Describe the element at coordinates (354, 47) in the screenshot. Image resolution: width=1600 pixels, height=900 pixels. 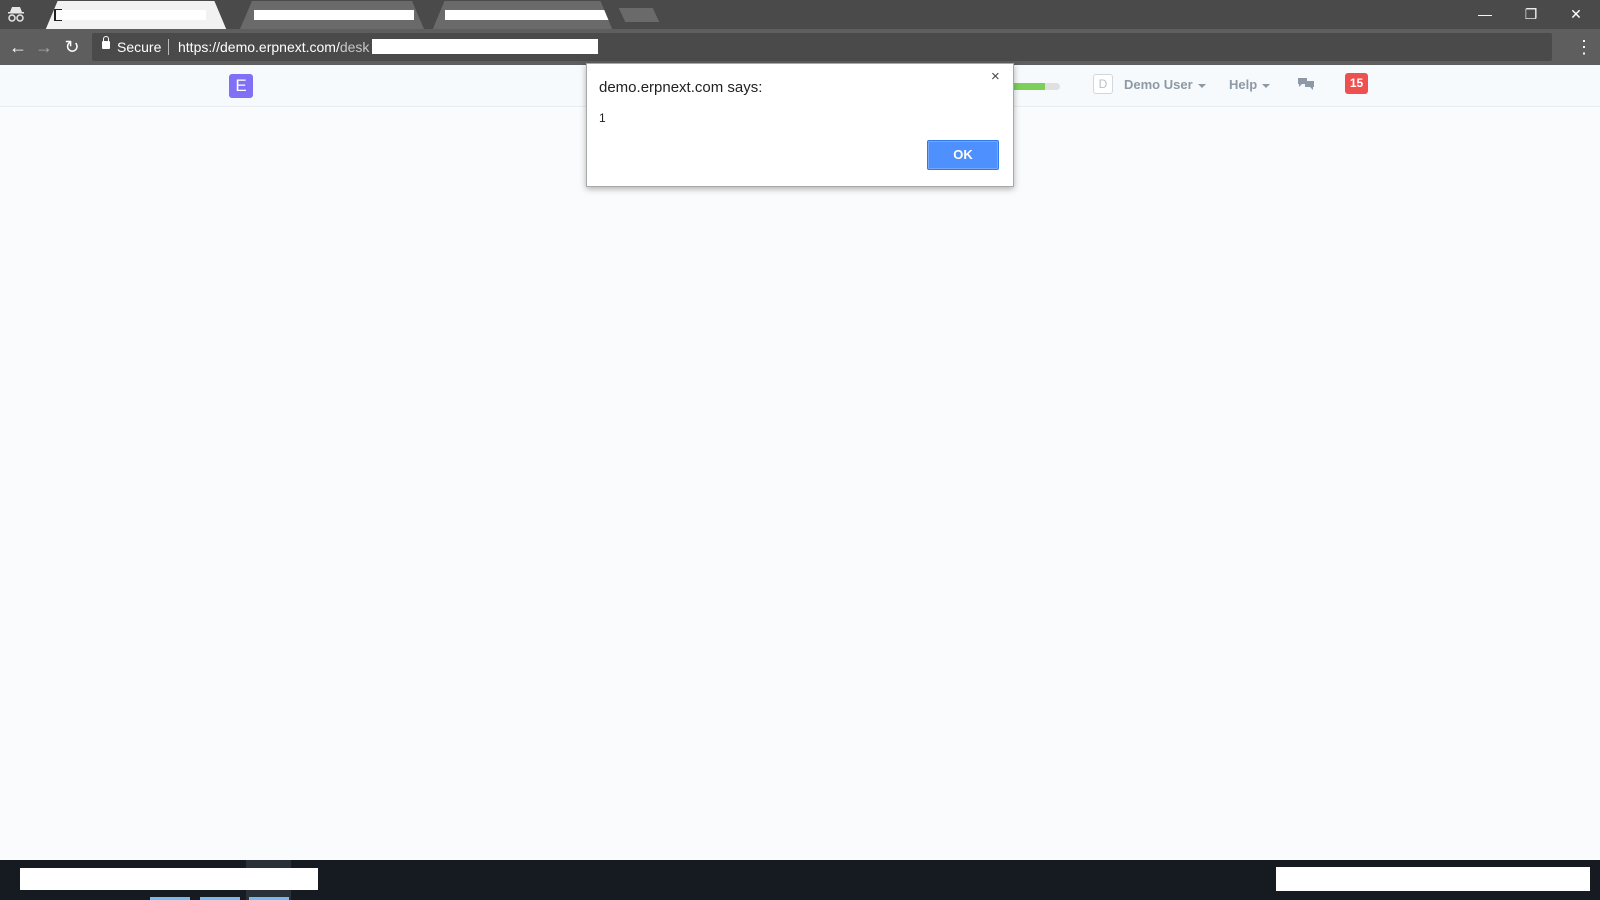
I see `url-path: desk` at that location.